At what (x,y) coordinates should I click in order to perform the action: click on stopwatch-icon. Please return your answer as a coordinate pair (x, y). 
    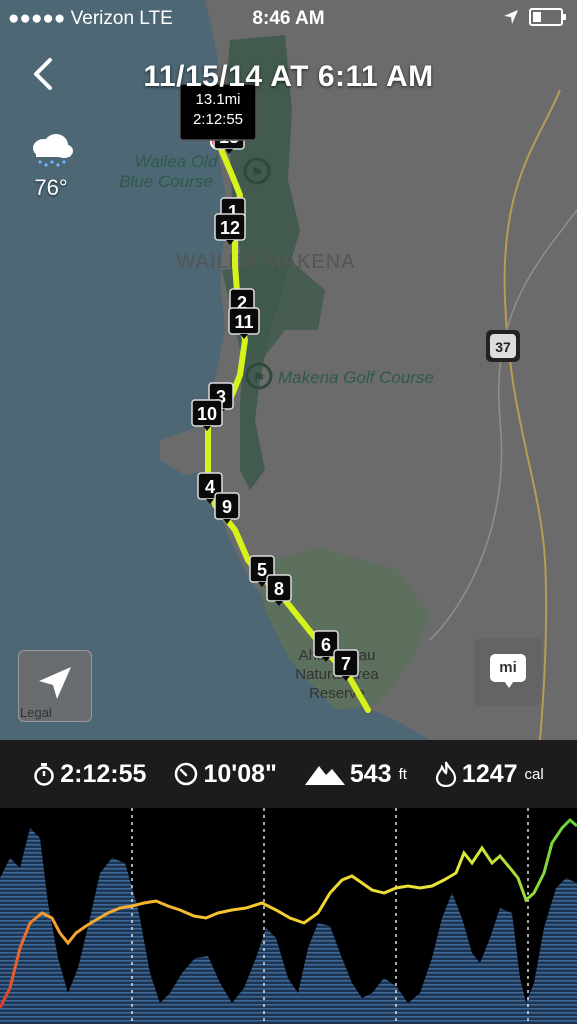
    Looking at the image, I should click on (44, 774).